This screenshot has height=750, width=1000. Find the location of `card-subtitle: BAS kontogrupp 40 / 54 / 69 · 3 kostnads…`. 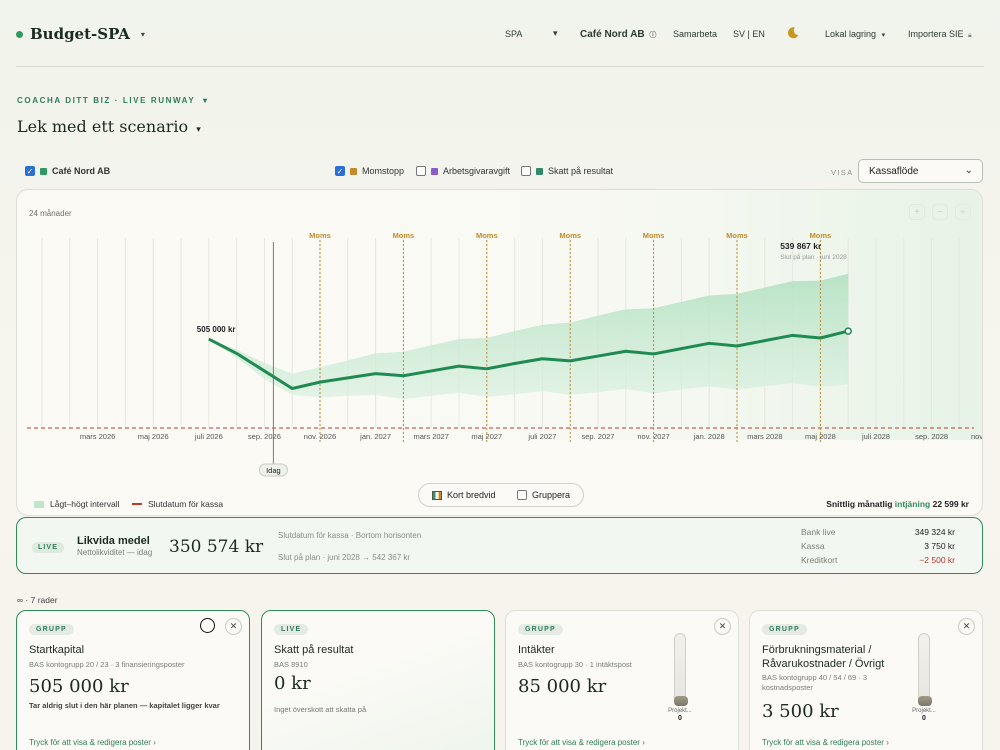

card-subtitle: BAS kontogrupp 40 / 54 / 69 · 3 kostnads… is located at coordinates (815, 682).